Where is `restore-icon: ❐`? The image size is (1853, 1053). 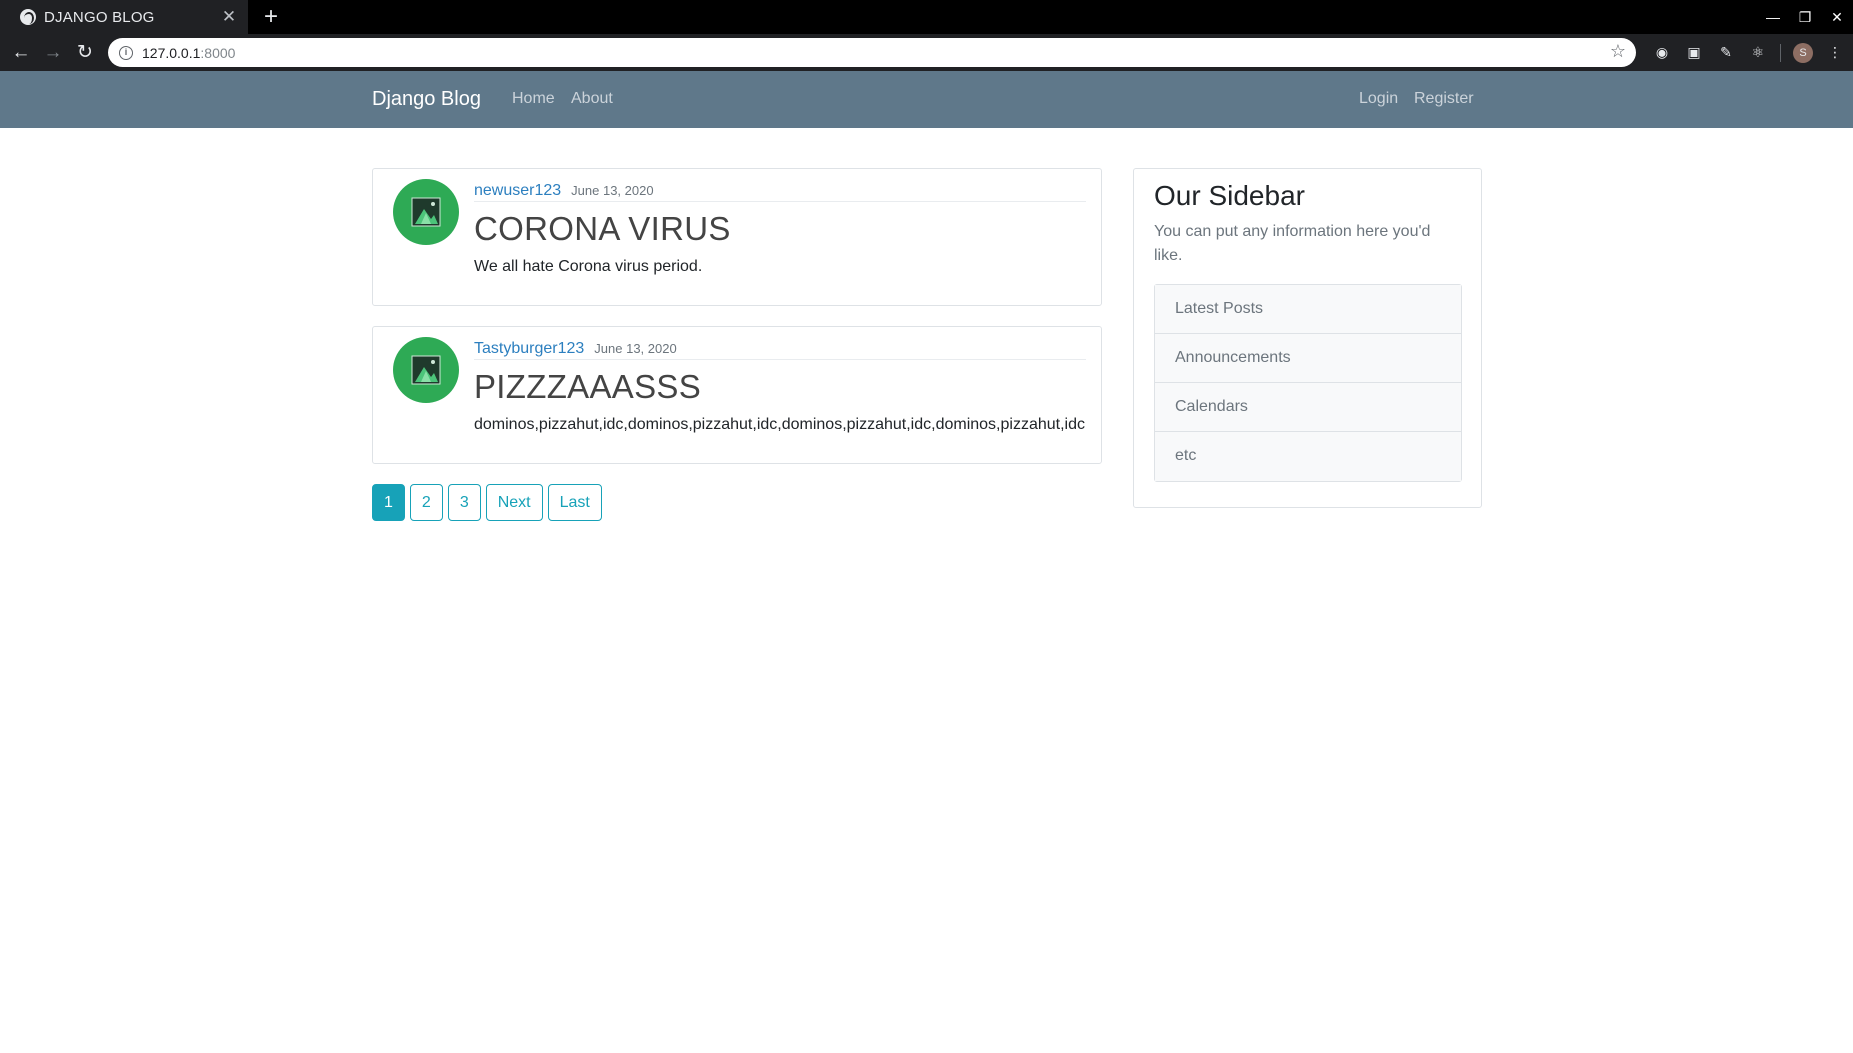
restore-icon: ❐ is located at coordinates (1805, 17).